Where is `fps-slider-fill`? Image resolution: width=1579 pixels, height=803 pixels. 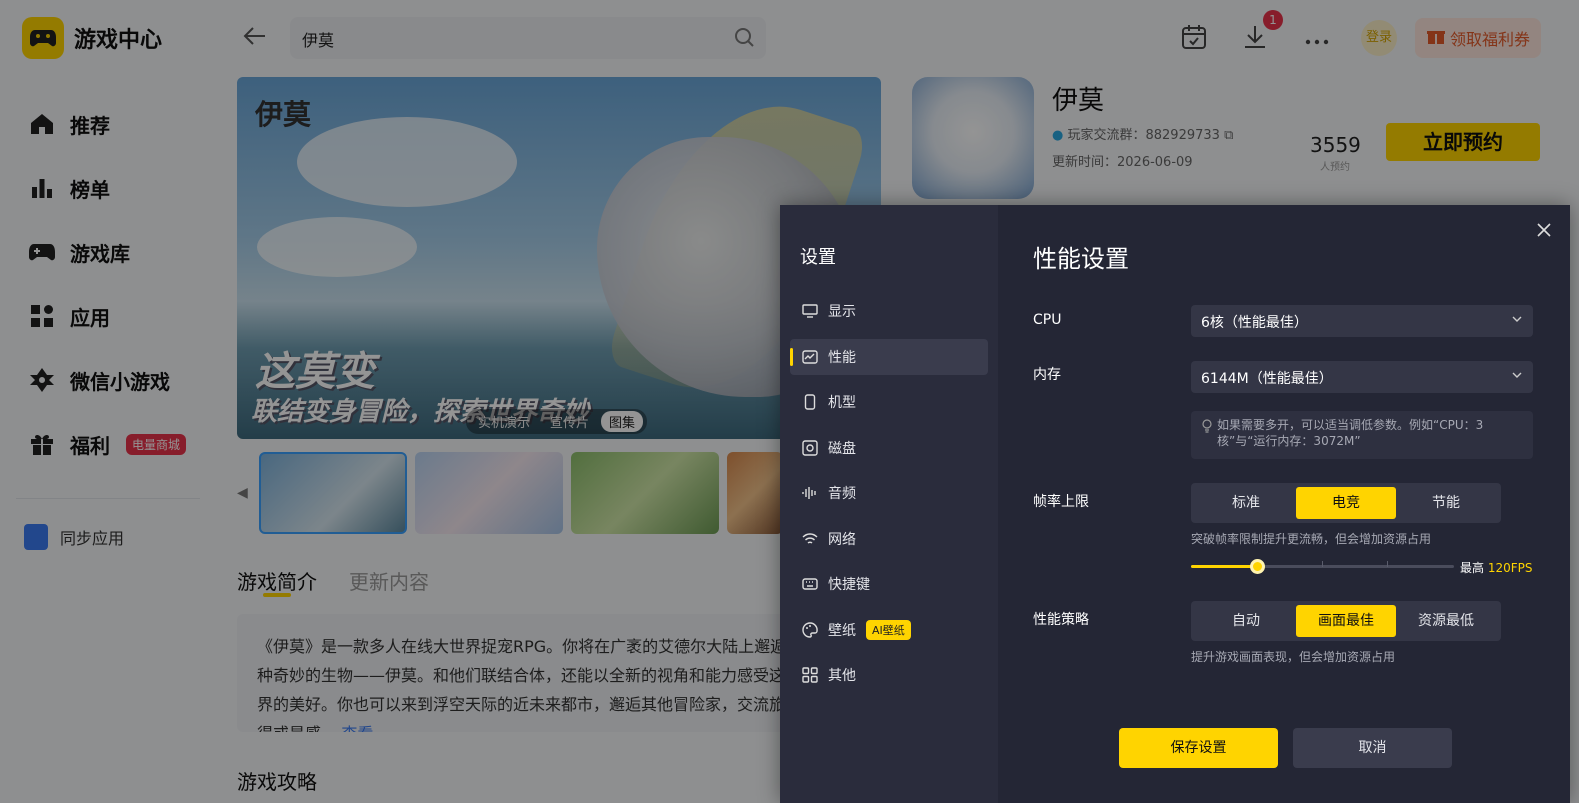
fps-slider-fill is located at coordinates (1224, 566).